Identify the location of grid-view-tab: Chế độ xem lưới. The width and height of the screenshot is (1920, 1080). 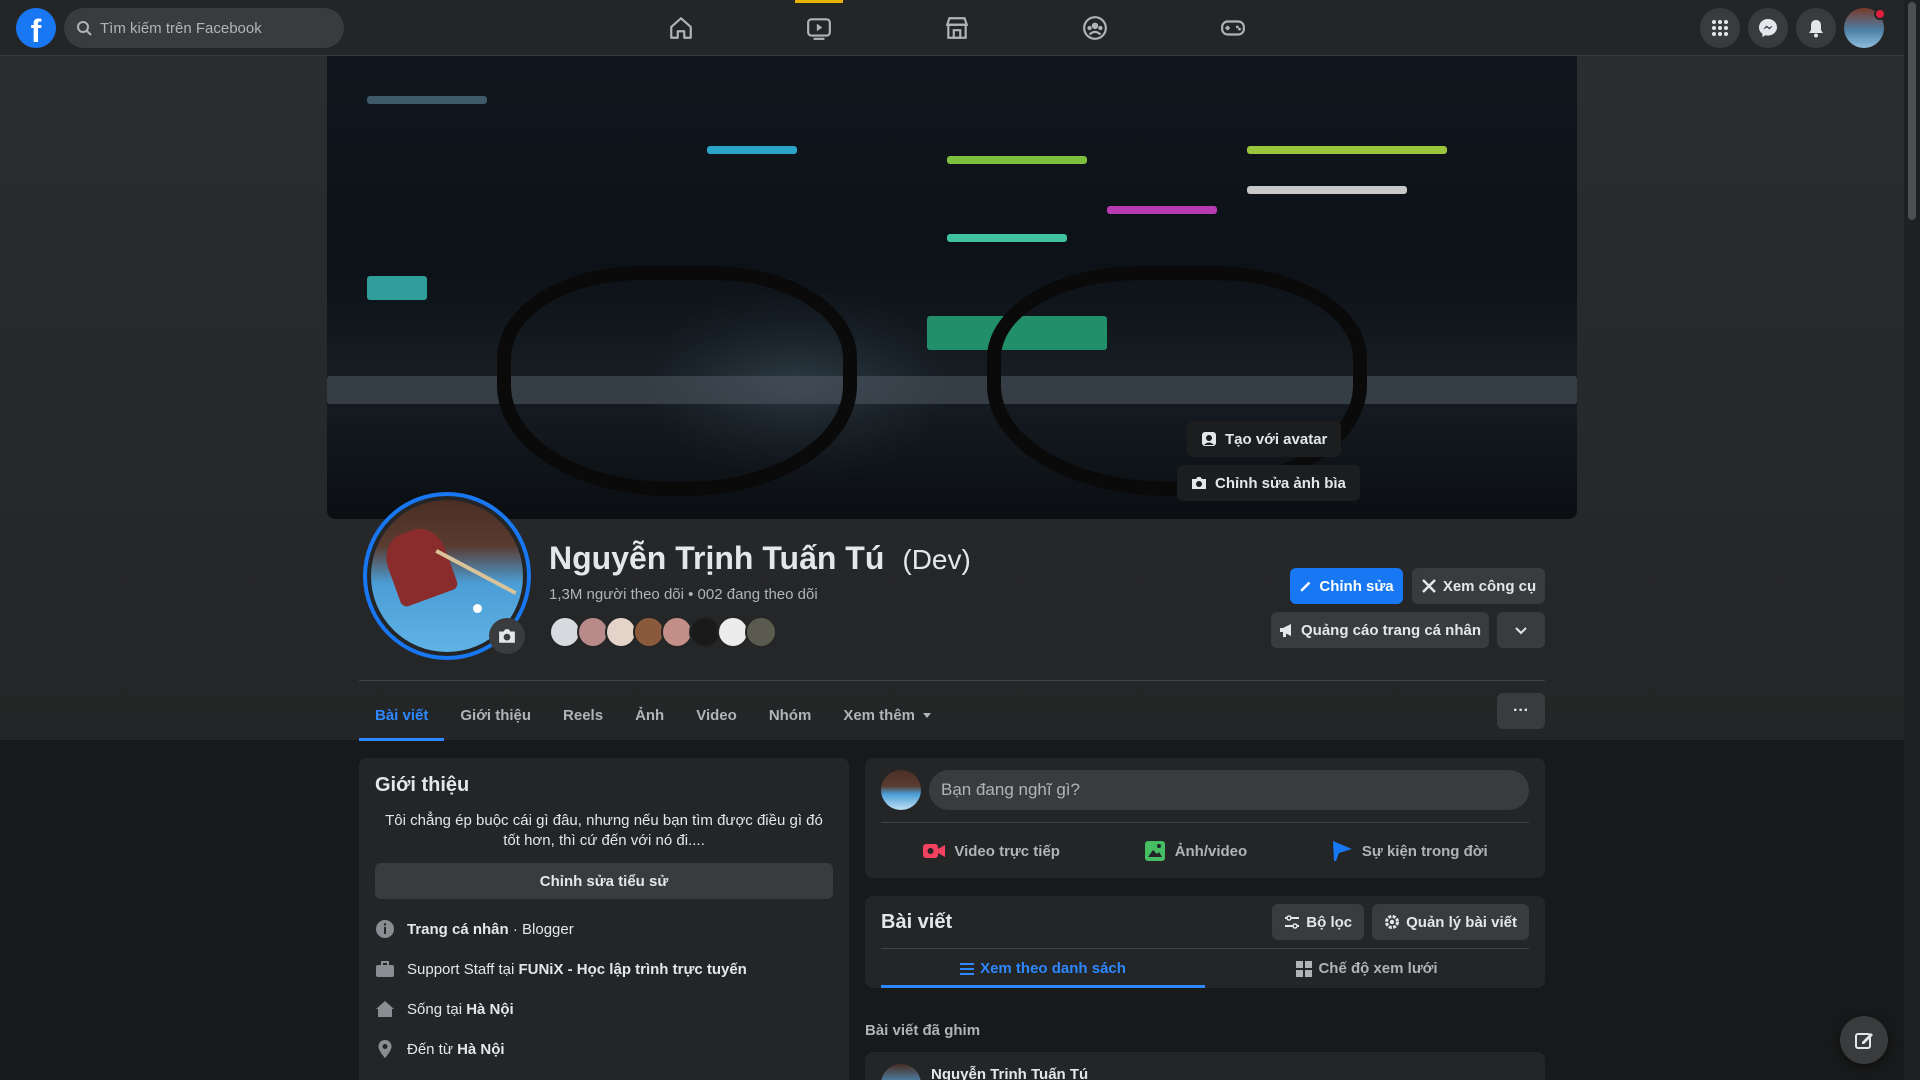
(1367, 968).